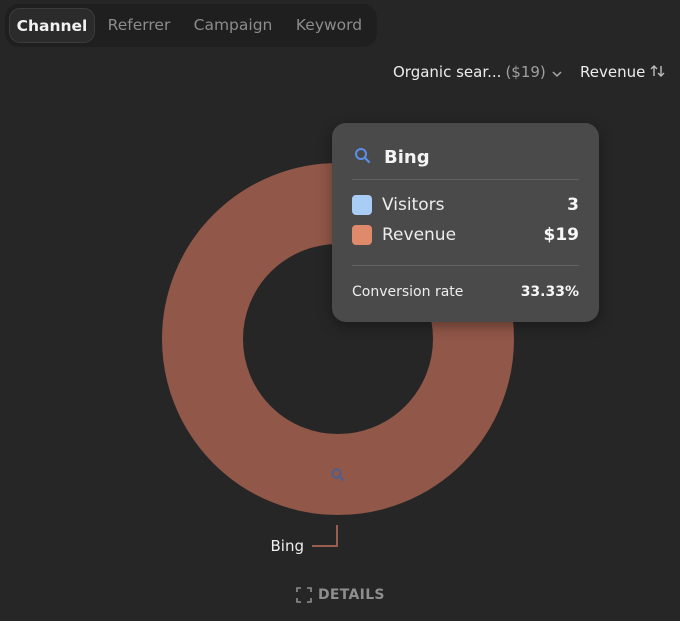  I want to click on tooltip-conversion-row: Conversion rate 33.33%, so click(465, 292).